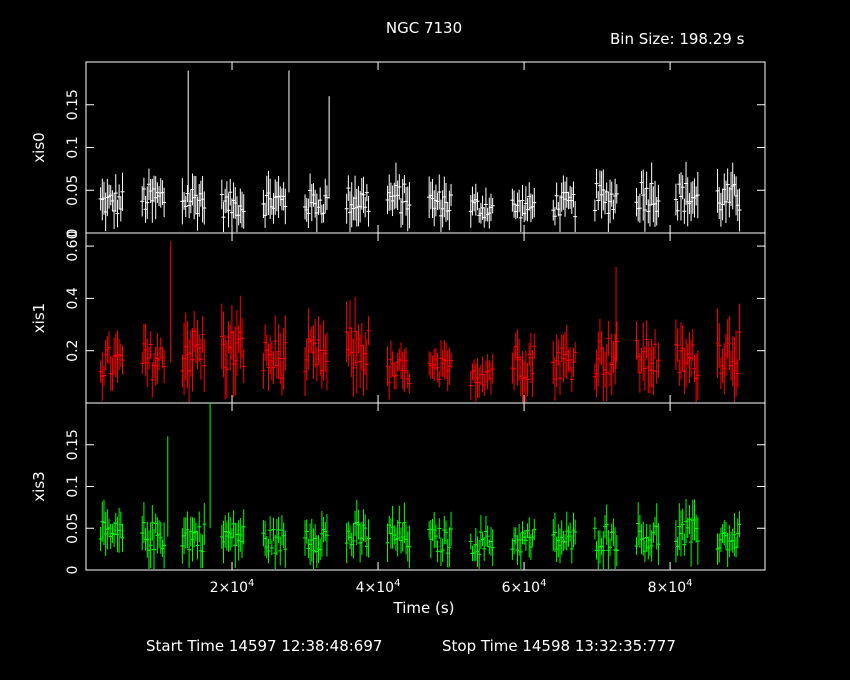 Image resolution: width=850 pixels, height=680 pixels. Describe the element at coordinates (264, 646) in the screenshot. I see `start-time-label: Start Time 14597 12:38:48:697` at that location.